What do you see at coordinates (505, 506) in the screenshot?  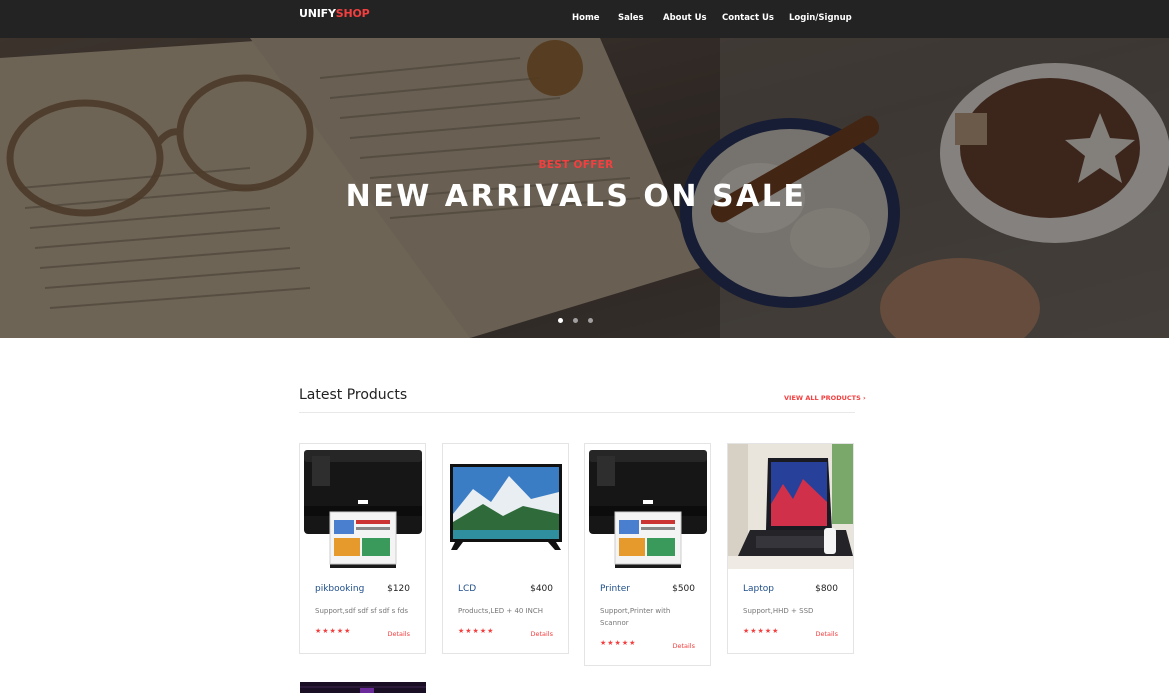 I see `tv-icon` at bounding box center [505, 506].